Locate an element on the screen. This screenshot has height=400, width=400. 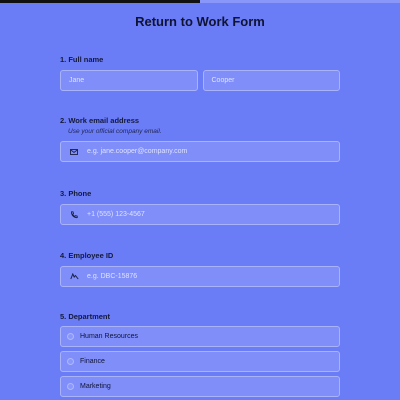
form-title: Return to Work Form is located at coordinates (200, 21).